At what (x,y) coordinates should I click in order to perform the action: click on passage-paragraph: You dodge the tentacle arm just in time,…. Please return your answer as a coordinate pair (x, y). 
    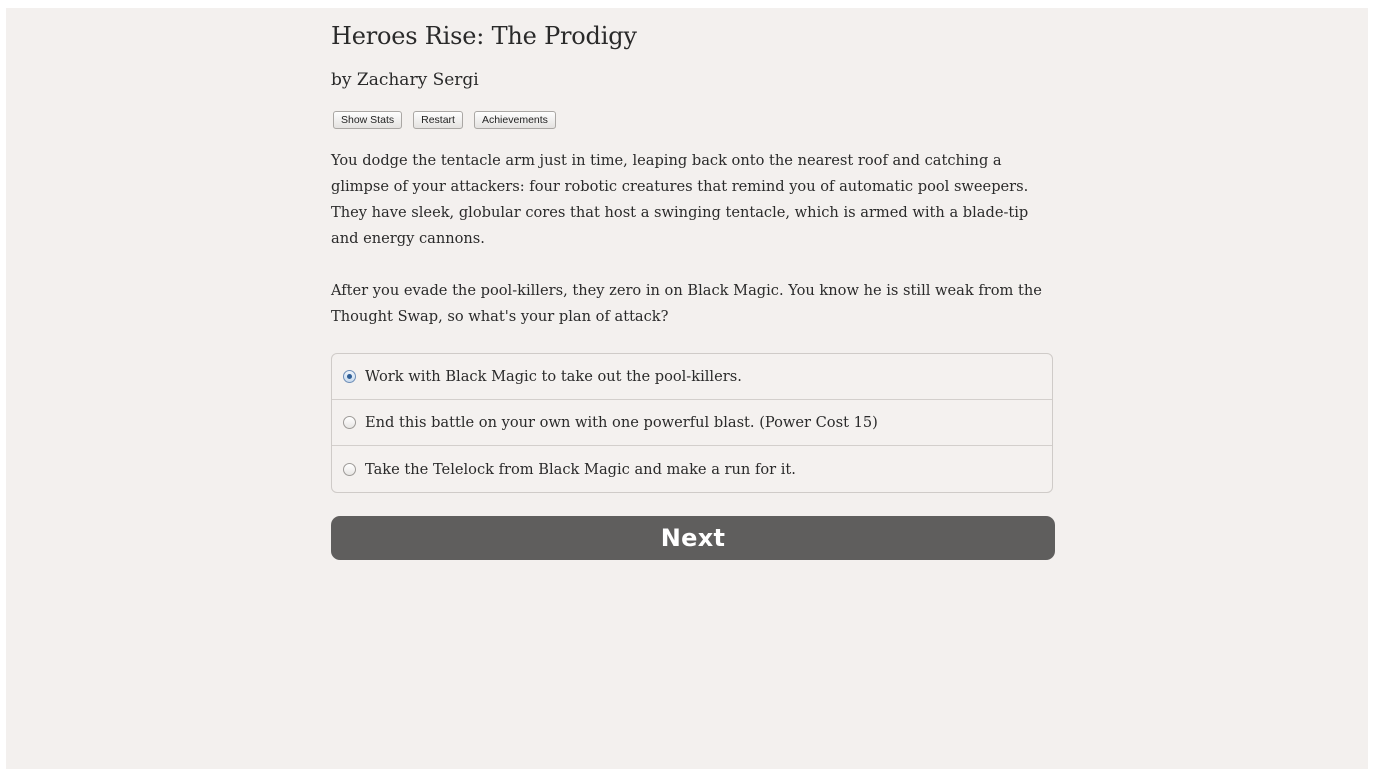
    Looking at the image, I should click on (680, 199).